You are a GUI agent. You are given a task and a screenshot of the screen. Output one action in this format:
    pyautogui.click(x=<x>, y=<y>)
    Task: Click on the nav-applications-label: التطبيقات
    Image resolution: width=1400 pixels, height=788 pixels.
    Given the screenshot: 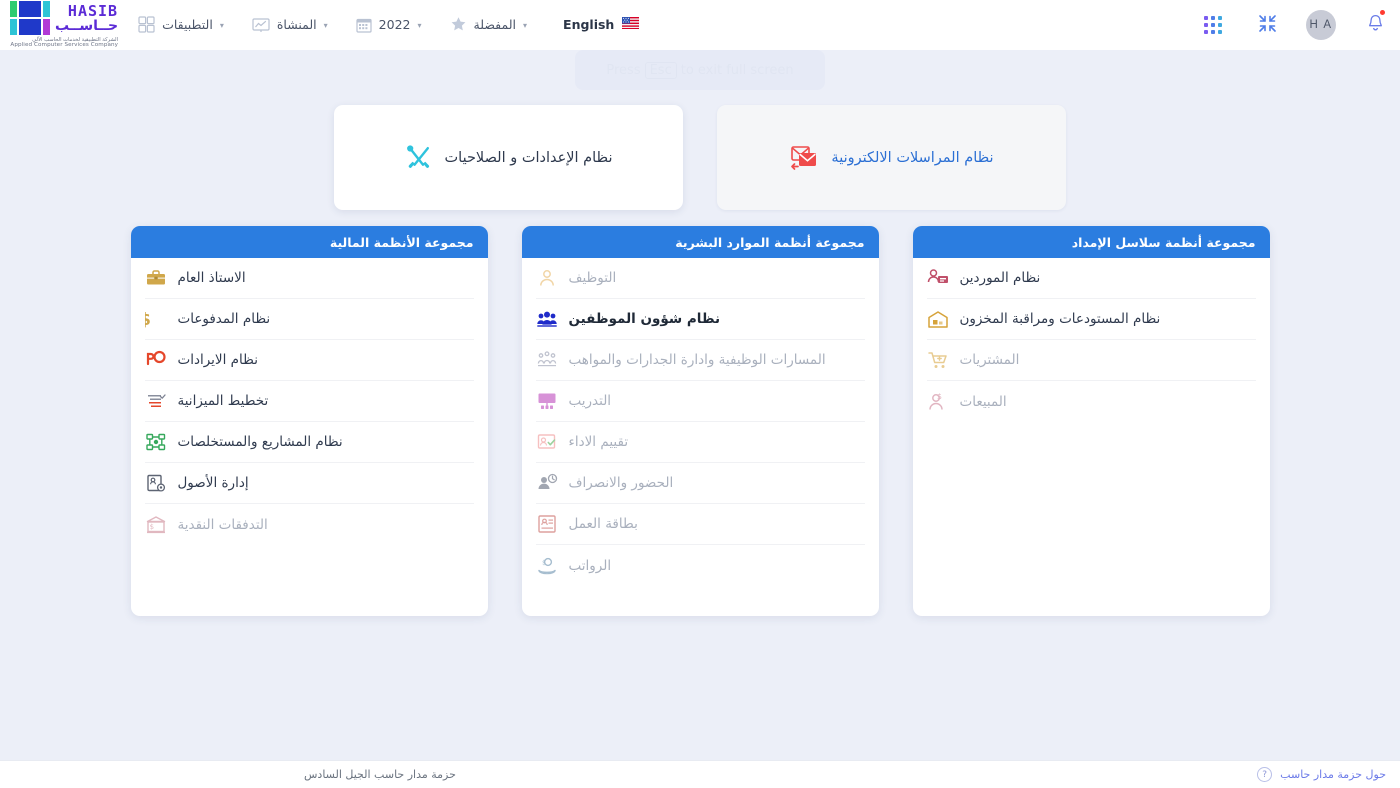 What is the action you would take?
    pyautogui.click(x=187, y=25)
    